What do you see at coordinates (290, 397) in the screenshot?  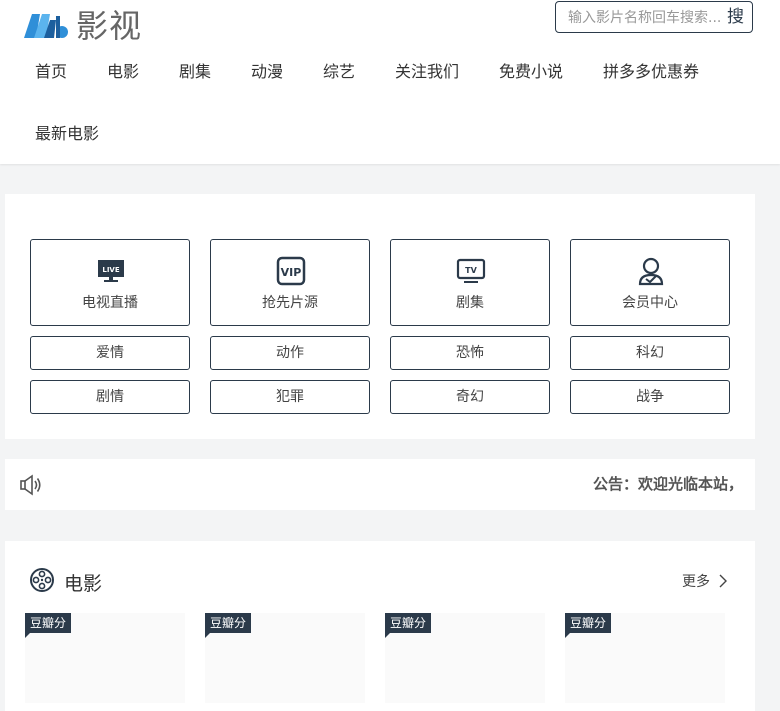 I see `genre-crime: 犯罪` at bounding box center [290, 397].